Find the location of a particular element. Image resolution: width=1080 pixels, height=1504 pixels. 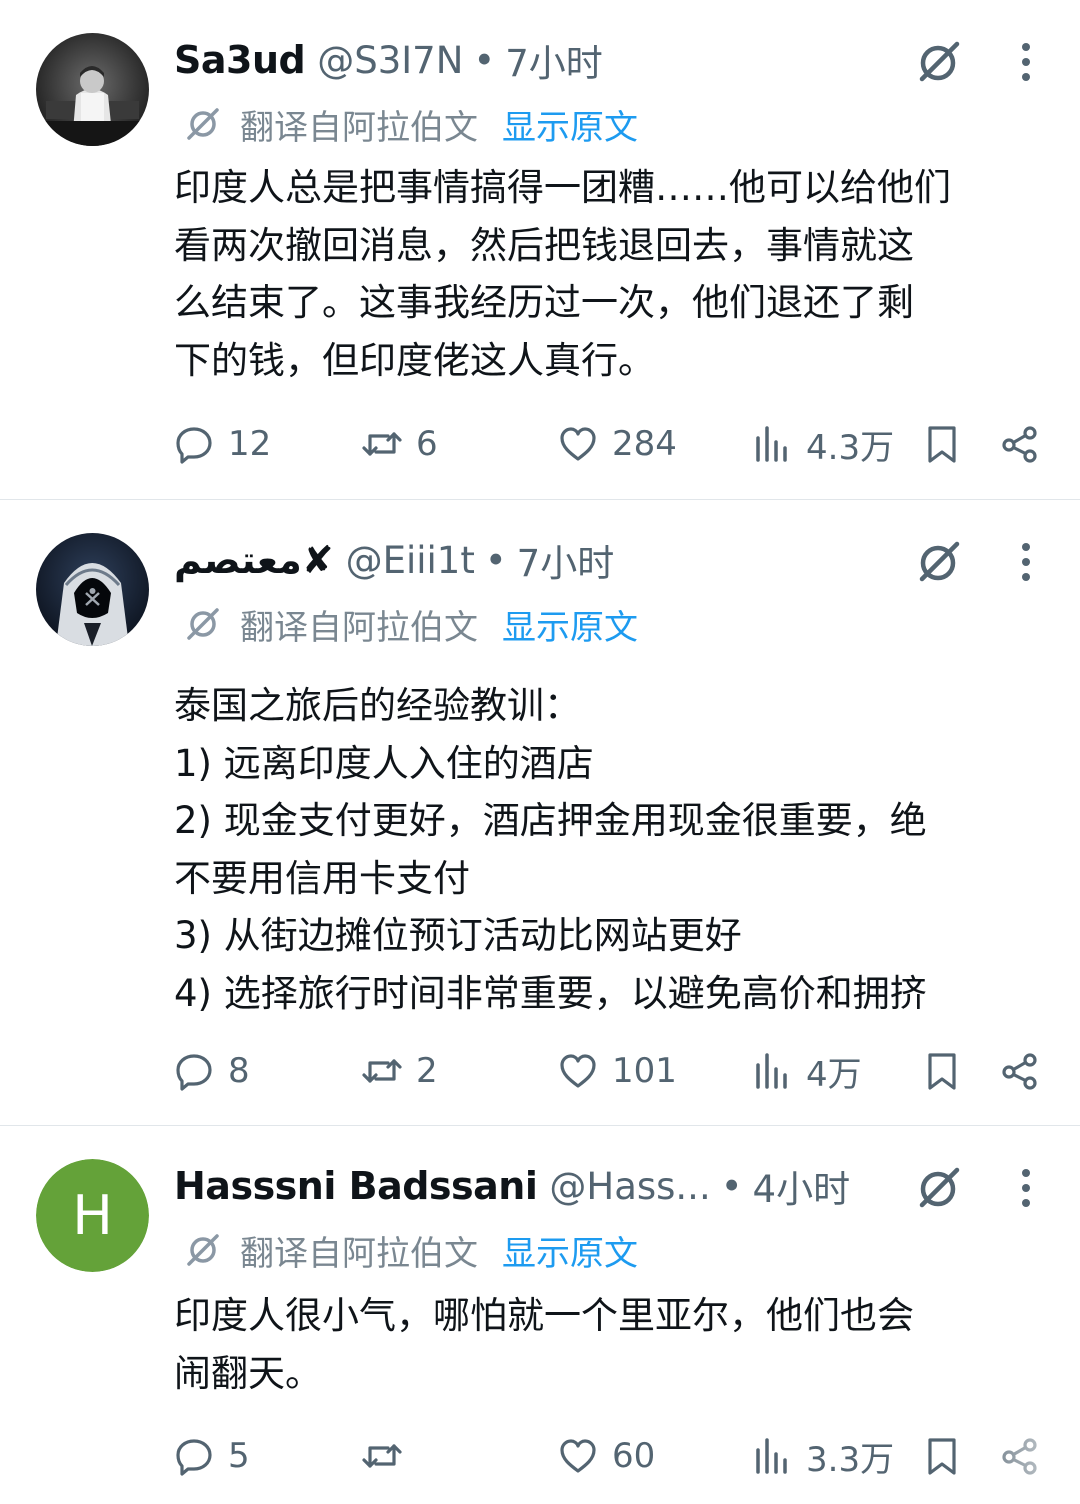

tweet-text-line: 4) 选择旅行时间非常重要，以避免高价和拥挤 is located at coordinates (550, 993).